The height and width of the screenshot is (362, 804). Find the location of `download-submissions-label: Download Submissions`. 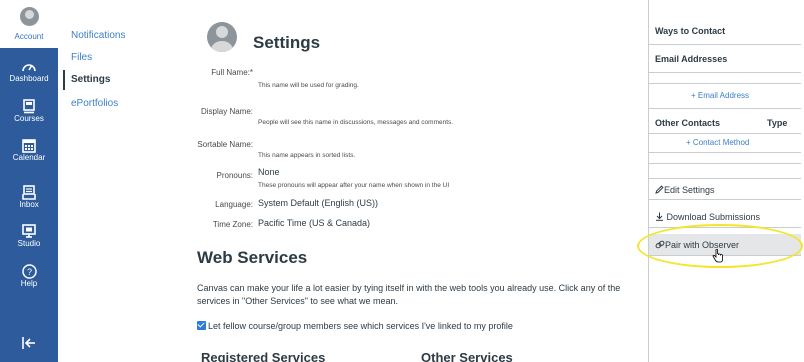

download-submissions-label: Download Submissions is located at coordinates (713, 217).